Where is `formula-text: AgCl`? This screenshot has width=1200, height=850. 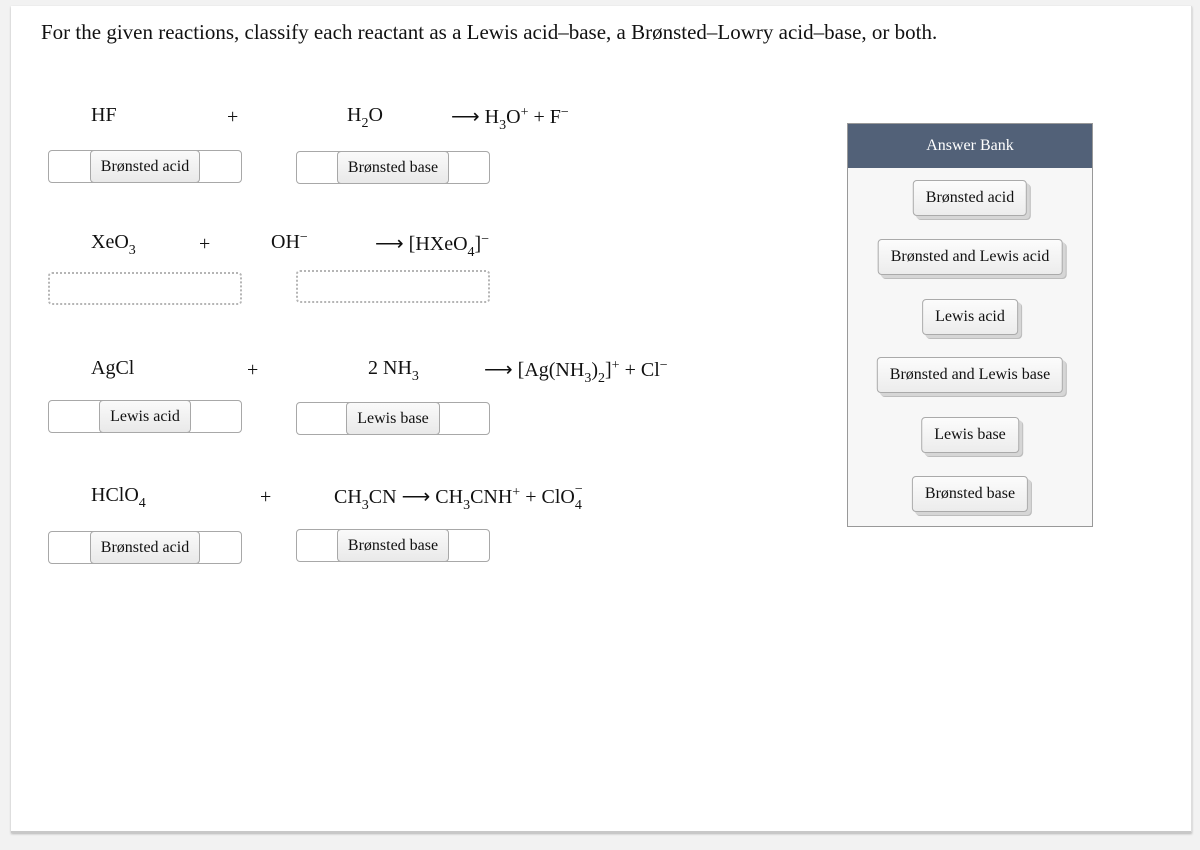
formula-text: AgCl is located at coordinates (113, 368).